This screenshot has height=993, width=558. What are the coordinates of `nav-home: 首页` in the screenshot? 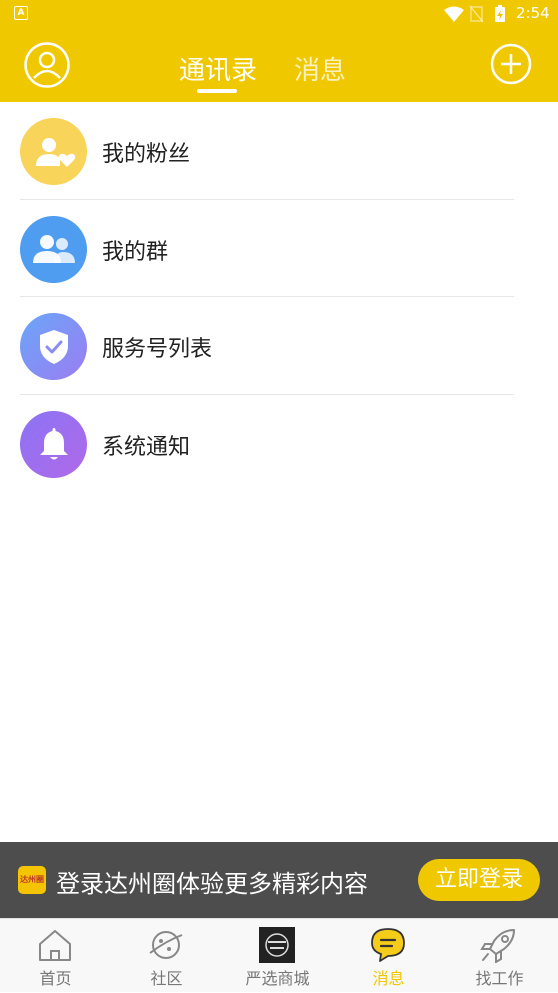 It's located at (55, 956).